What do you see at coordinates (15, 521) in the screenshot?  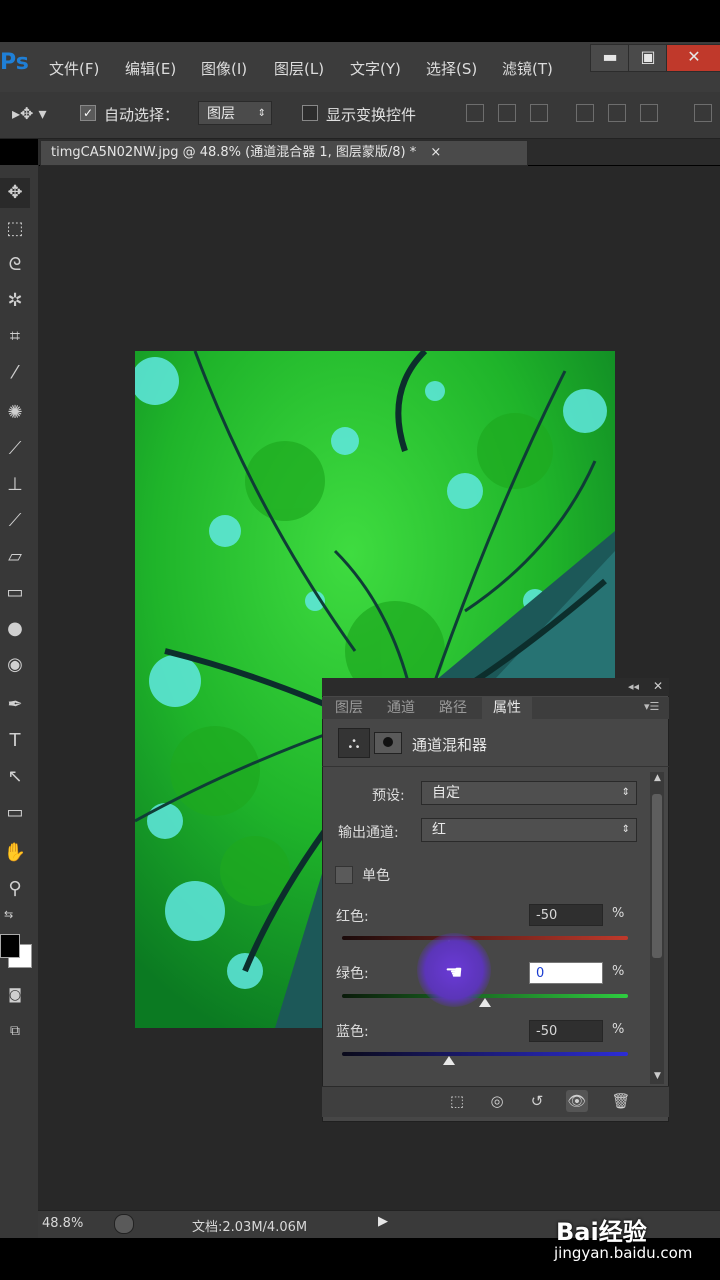 I see `history-brush-tool-icon: ⟋` at bounding box center [15, 521].